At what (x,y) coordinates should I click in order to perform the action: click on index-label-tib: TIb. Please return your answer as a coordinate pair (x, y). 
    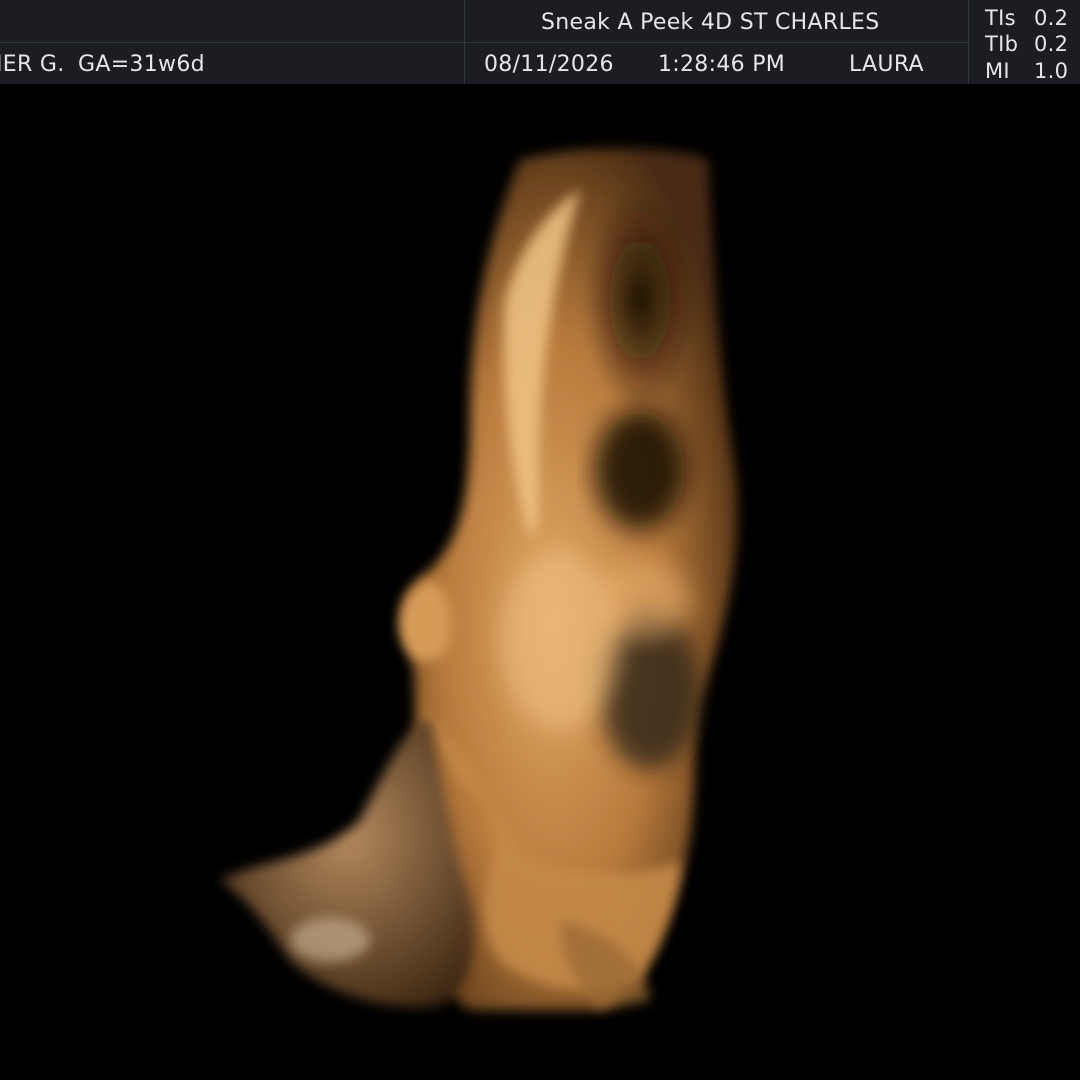
    Looking at the image, I should click on (1002, 44).